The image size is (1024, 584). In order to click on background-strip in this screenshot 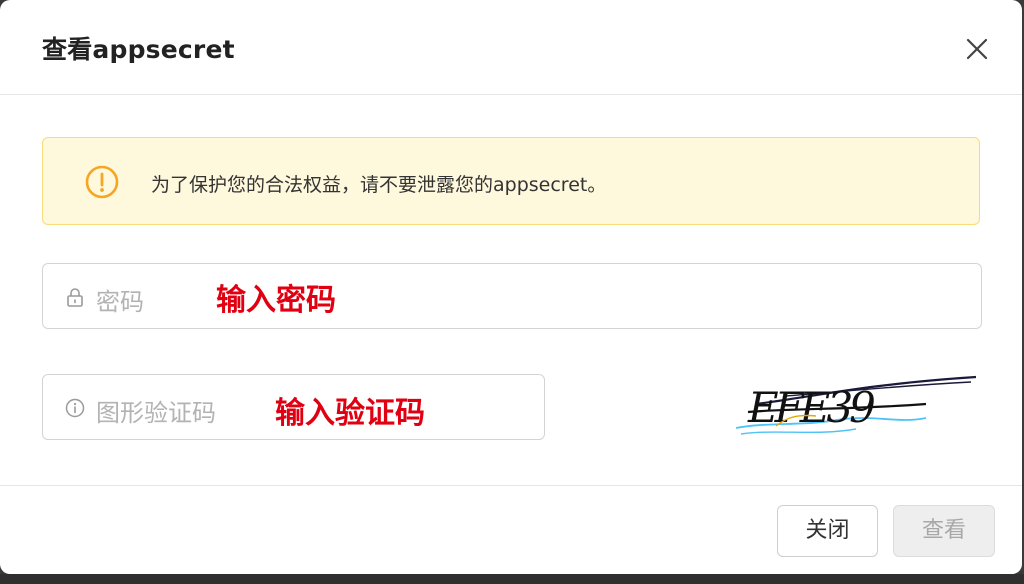, I will do `click(512, 579)`.